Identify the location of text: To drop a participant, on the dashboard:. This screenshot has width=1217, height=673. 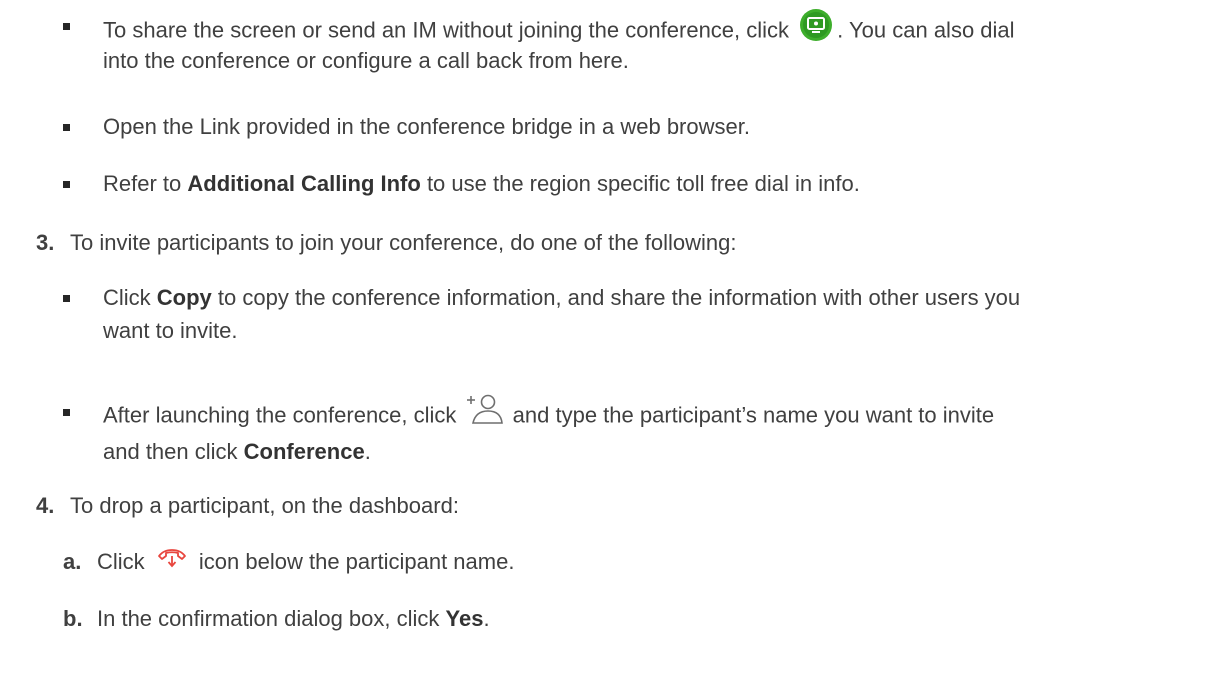
(264, 505).